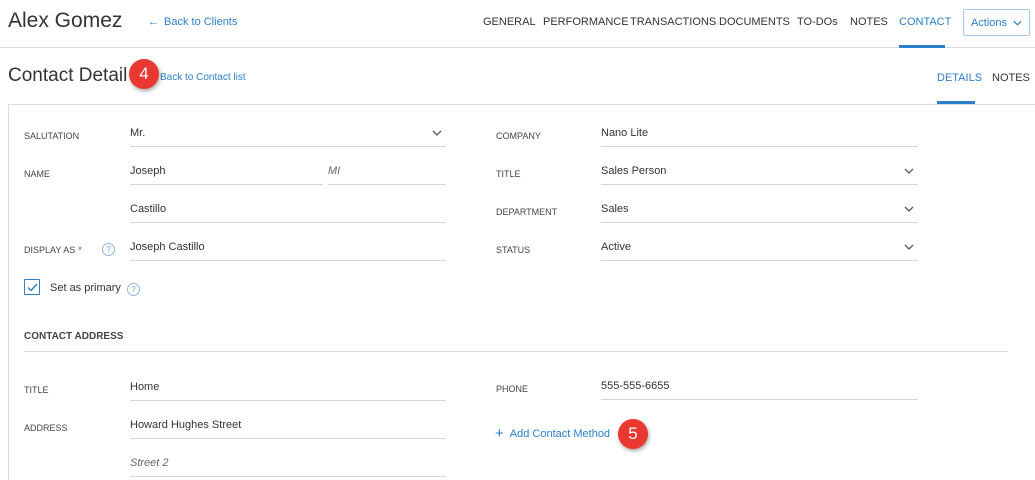  What do you see at coordinates (74, 336) in the screenshot?
I see `contact-address-heading: CONTACT ADDRESS` at bounding box center [74, 336].